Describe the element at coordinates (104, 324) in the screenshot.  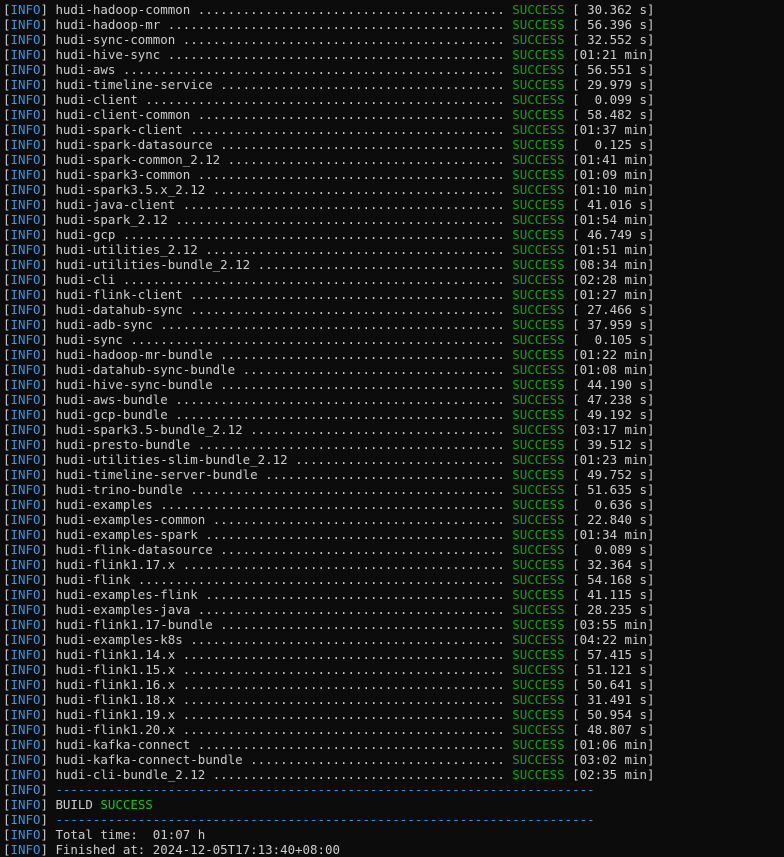
I see `module-name: hudi-adb-sync` at that location.